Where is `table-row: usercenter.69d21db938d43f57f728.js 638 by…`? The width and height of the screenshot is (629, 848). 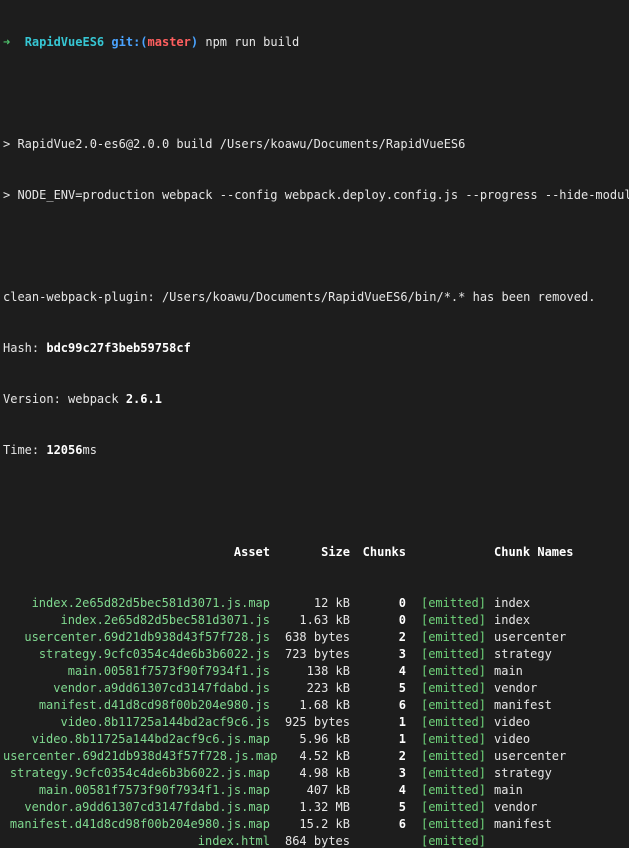 table-row: usercenter.69d21db938d43f57f728.js 638 by… is located at coordinates (316, 637).